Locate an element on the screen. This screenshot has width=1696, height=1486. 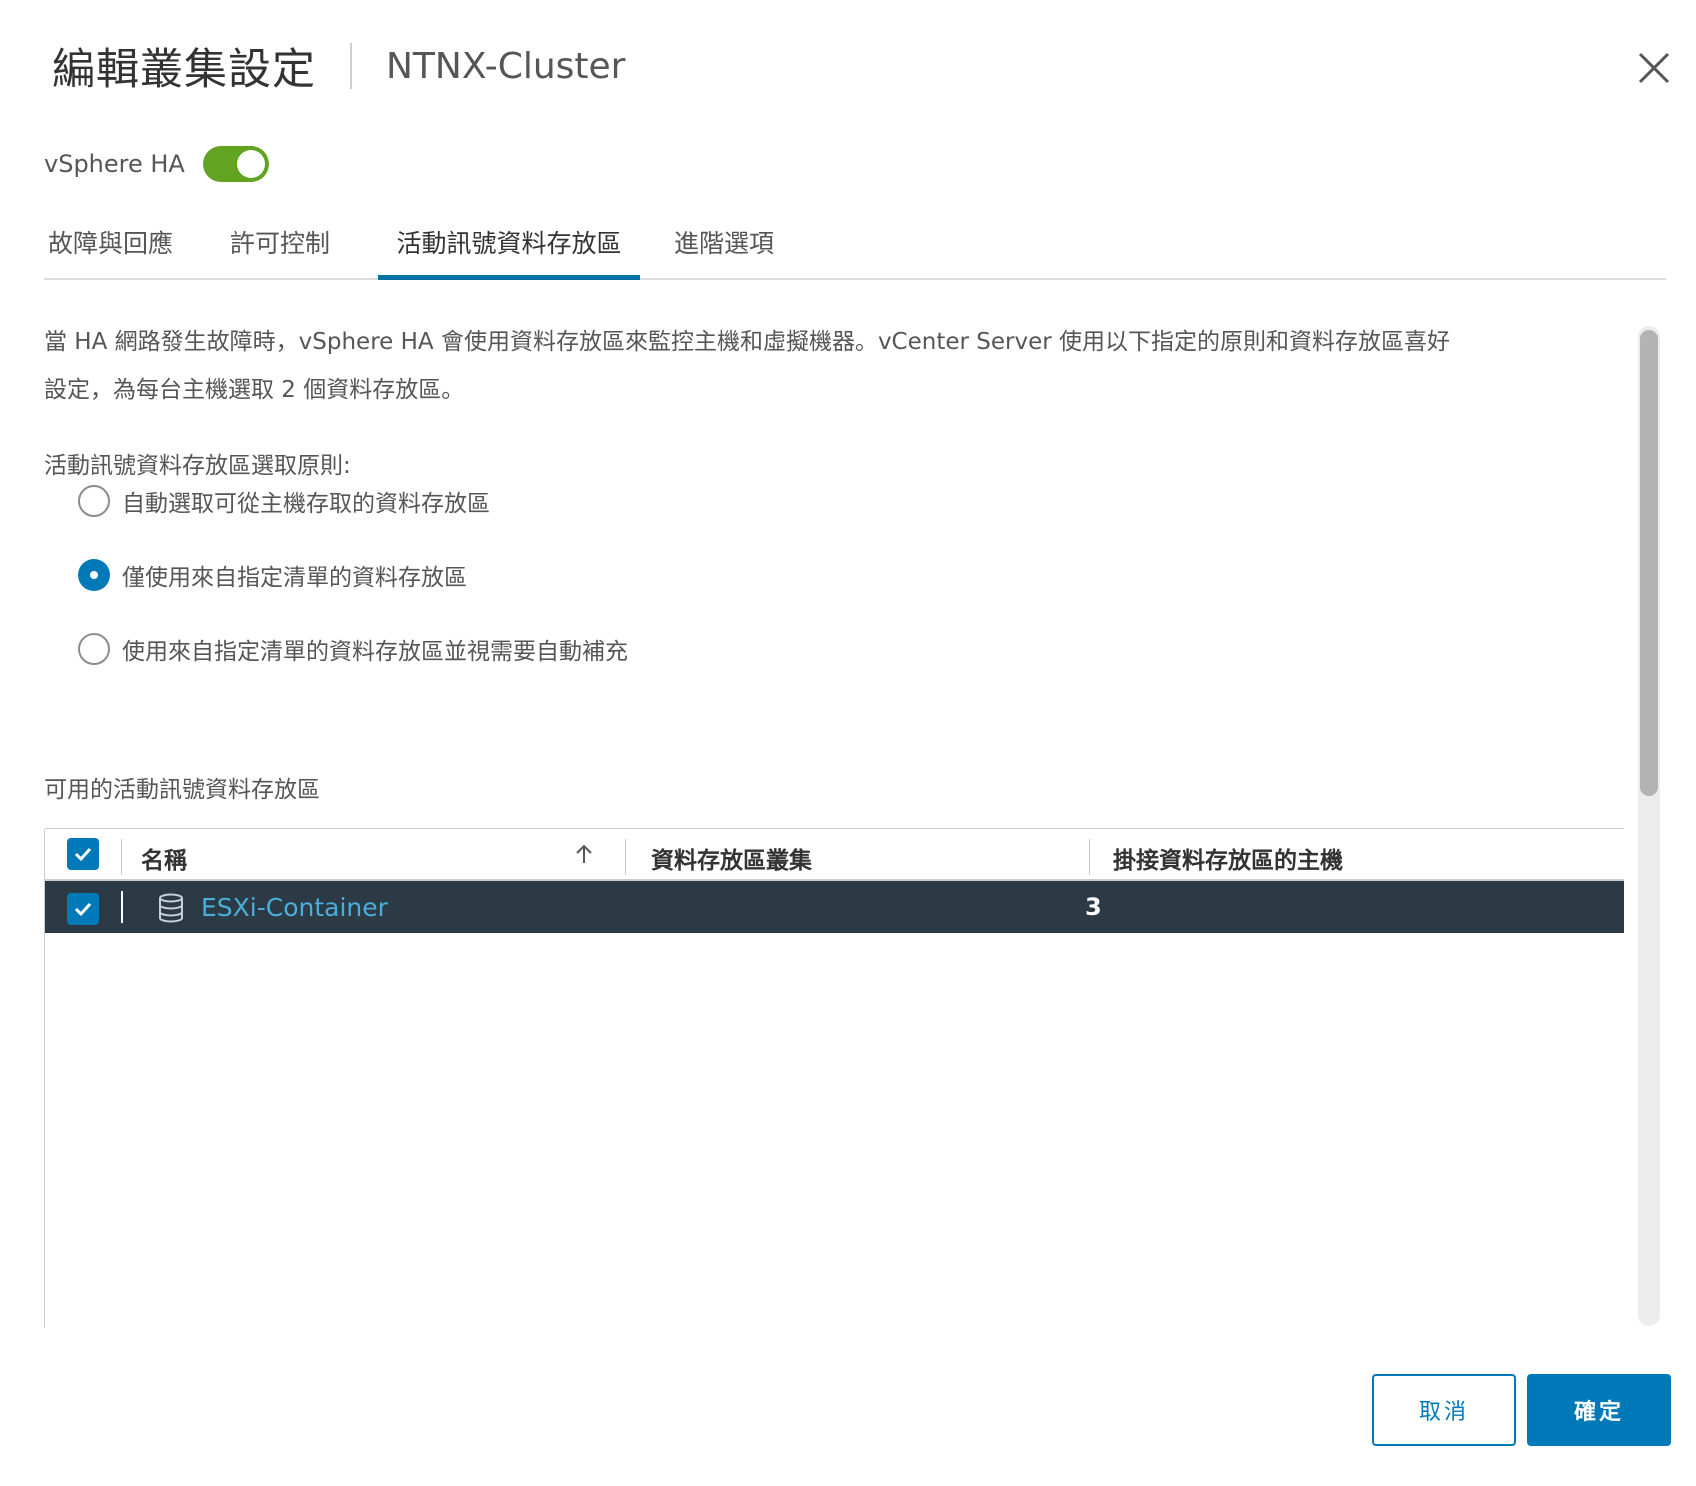
column-header-name: 名稱 is located at coordinates (164, 858).